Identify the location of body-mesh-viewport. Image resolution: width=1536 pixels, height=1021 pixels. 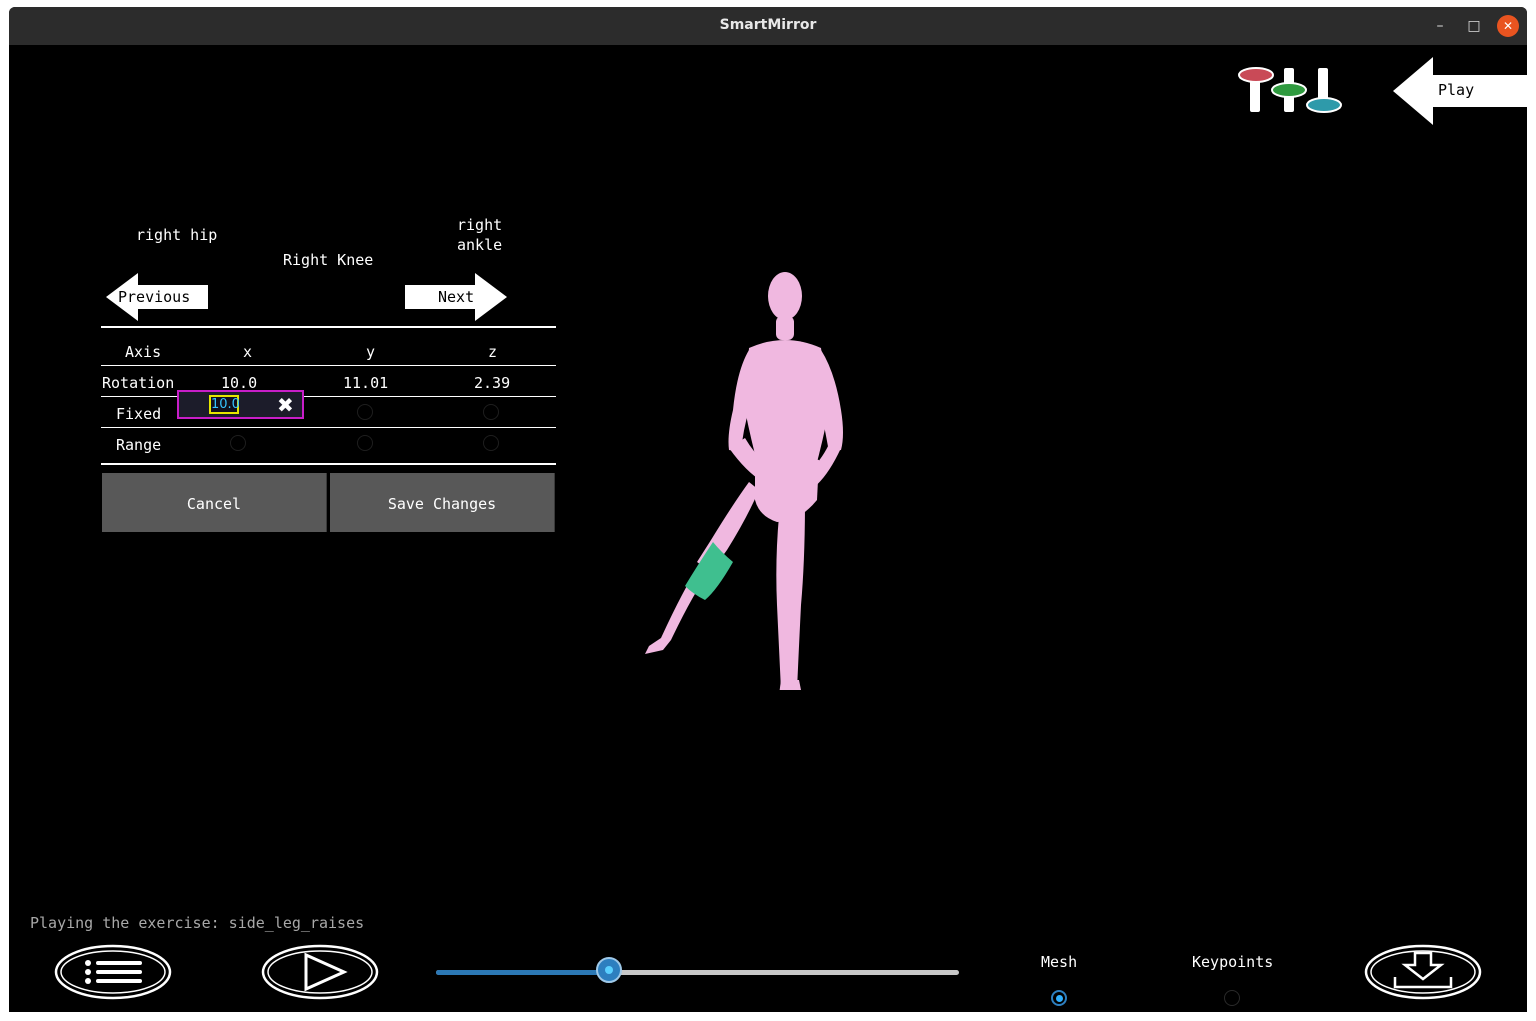
(739, 475).